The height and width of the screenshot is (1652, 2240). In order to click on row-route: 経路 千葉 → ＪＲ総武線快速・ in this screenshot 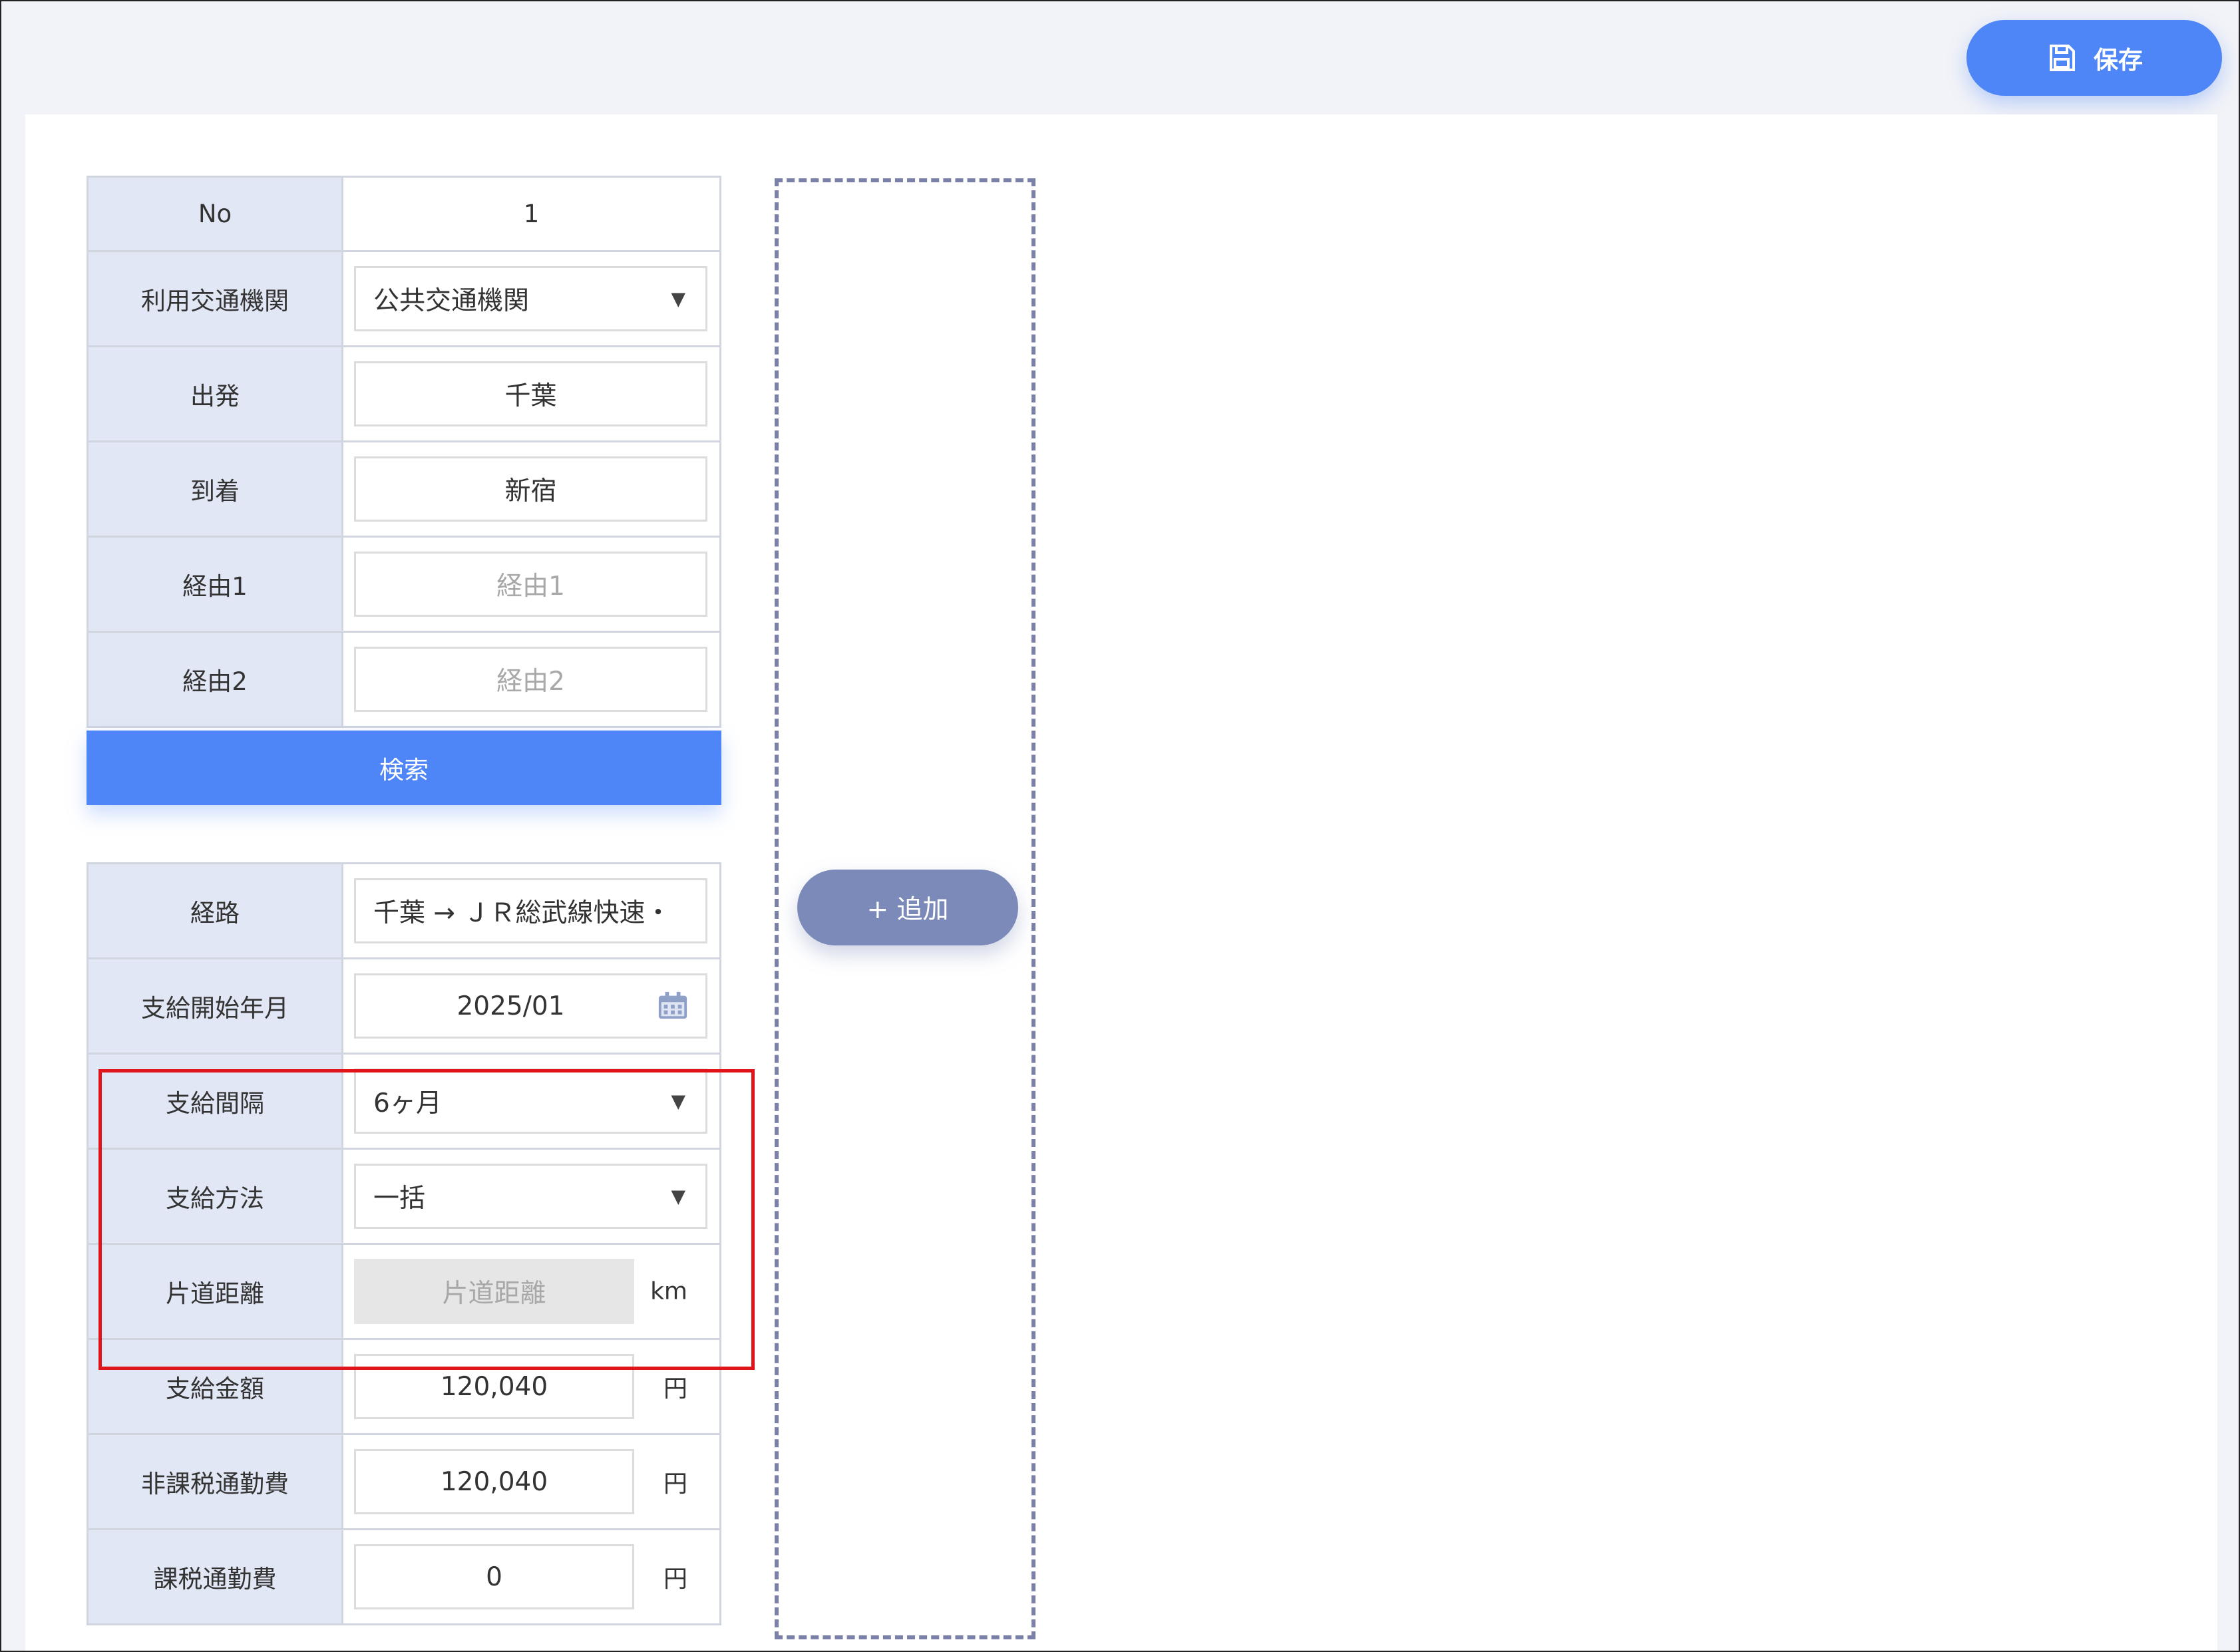, I will do `click(404, 911)`.